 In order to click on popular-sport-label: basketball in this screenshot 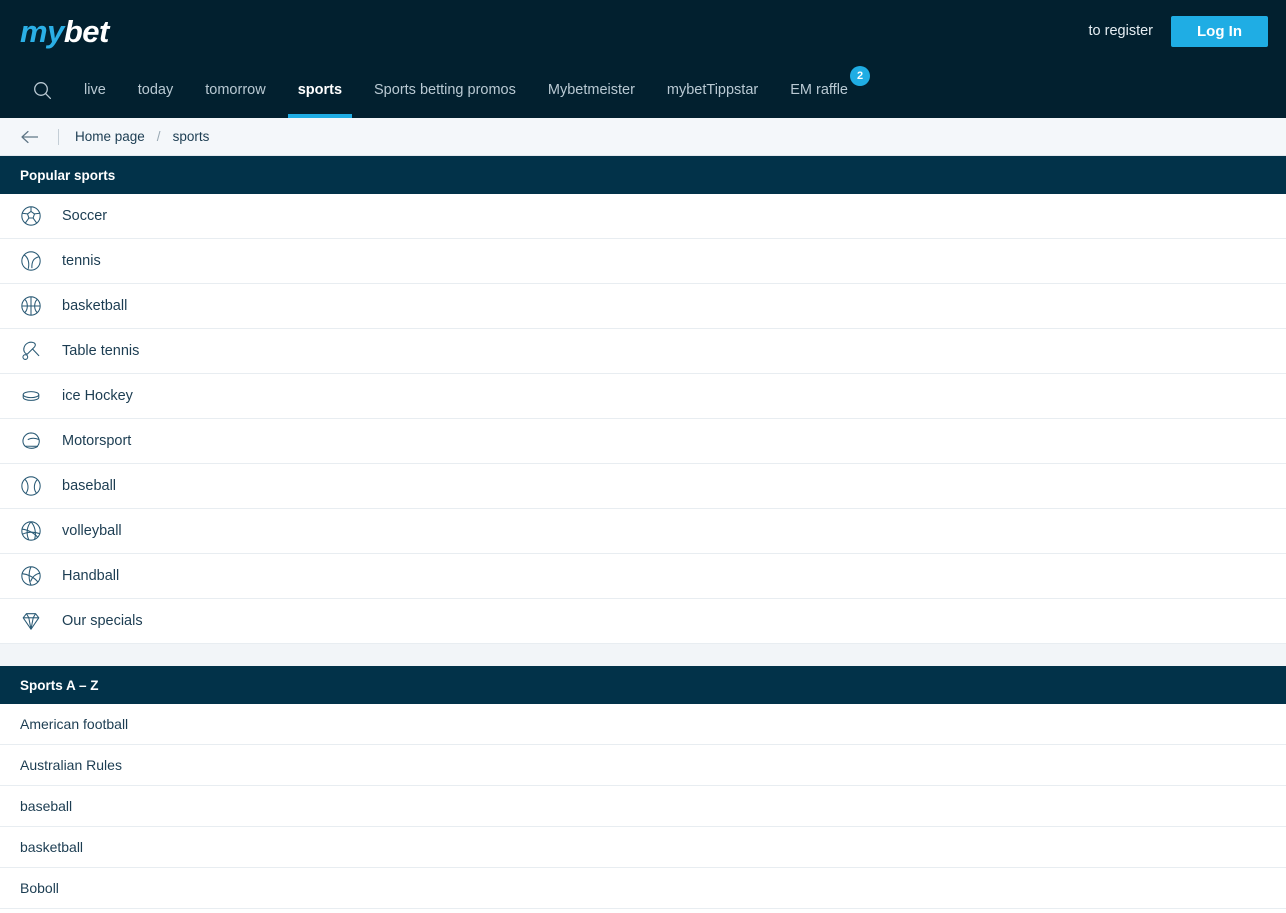, I will do `click(95, 306)`.